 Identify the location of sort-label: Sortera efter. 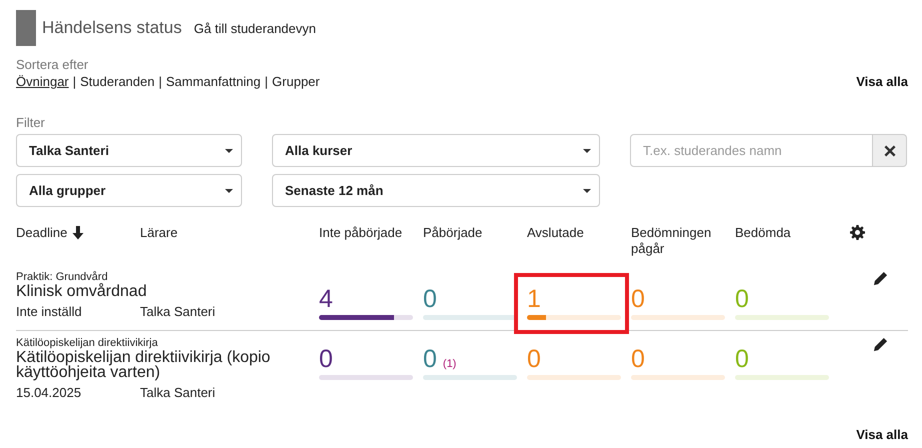
(53, 65).